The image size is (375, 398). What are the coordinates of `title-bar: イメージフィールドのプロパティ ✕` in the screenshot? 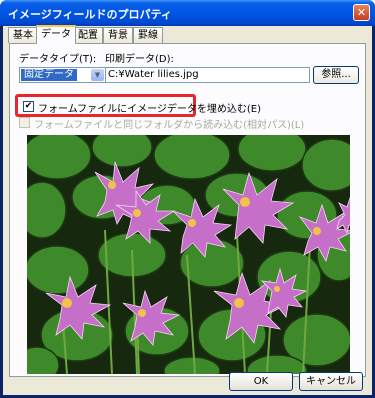 It's located at (187, 13).